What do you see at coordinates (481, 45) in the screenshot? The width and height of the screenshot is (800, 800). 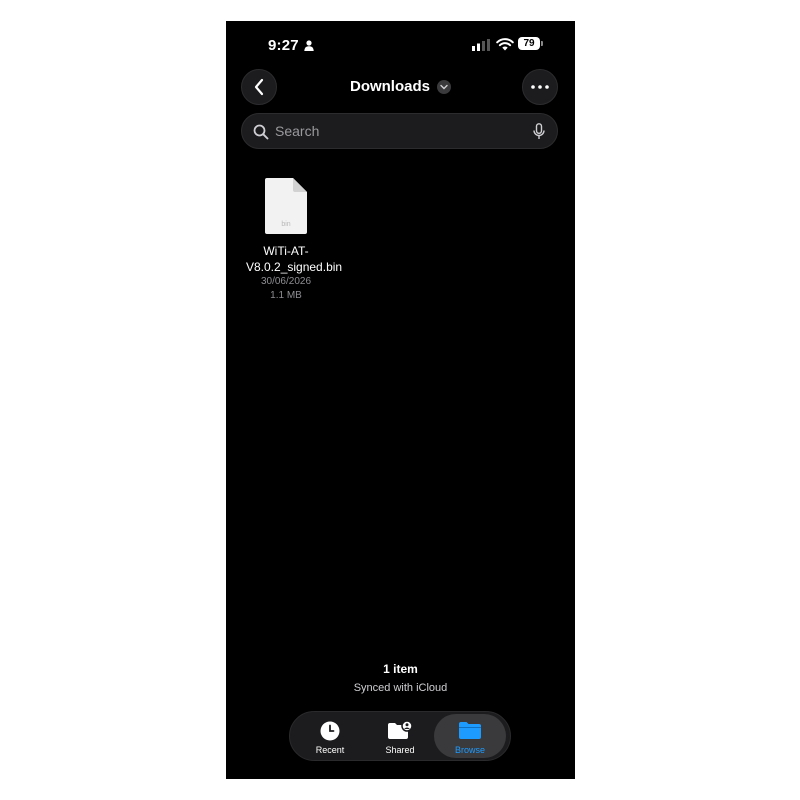 I see `cellular-signal-icon` at bounding box center [481, 45].